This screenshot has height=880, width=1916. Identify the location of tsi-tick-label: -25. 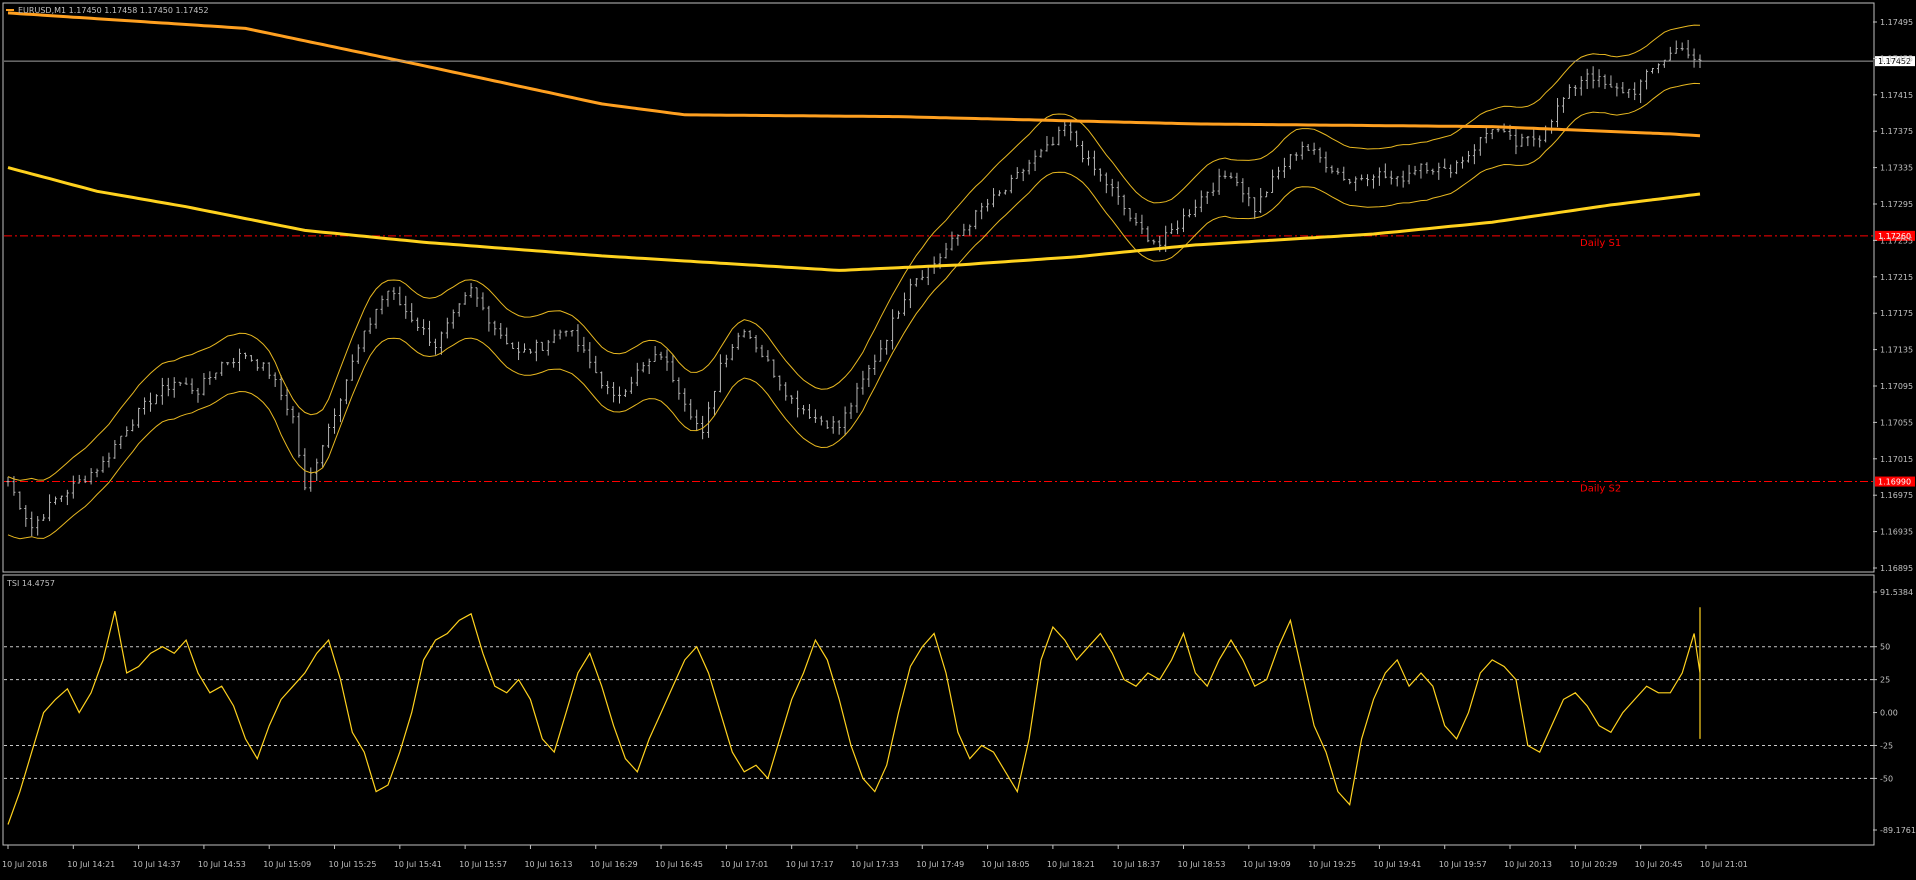
(1886, 745).